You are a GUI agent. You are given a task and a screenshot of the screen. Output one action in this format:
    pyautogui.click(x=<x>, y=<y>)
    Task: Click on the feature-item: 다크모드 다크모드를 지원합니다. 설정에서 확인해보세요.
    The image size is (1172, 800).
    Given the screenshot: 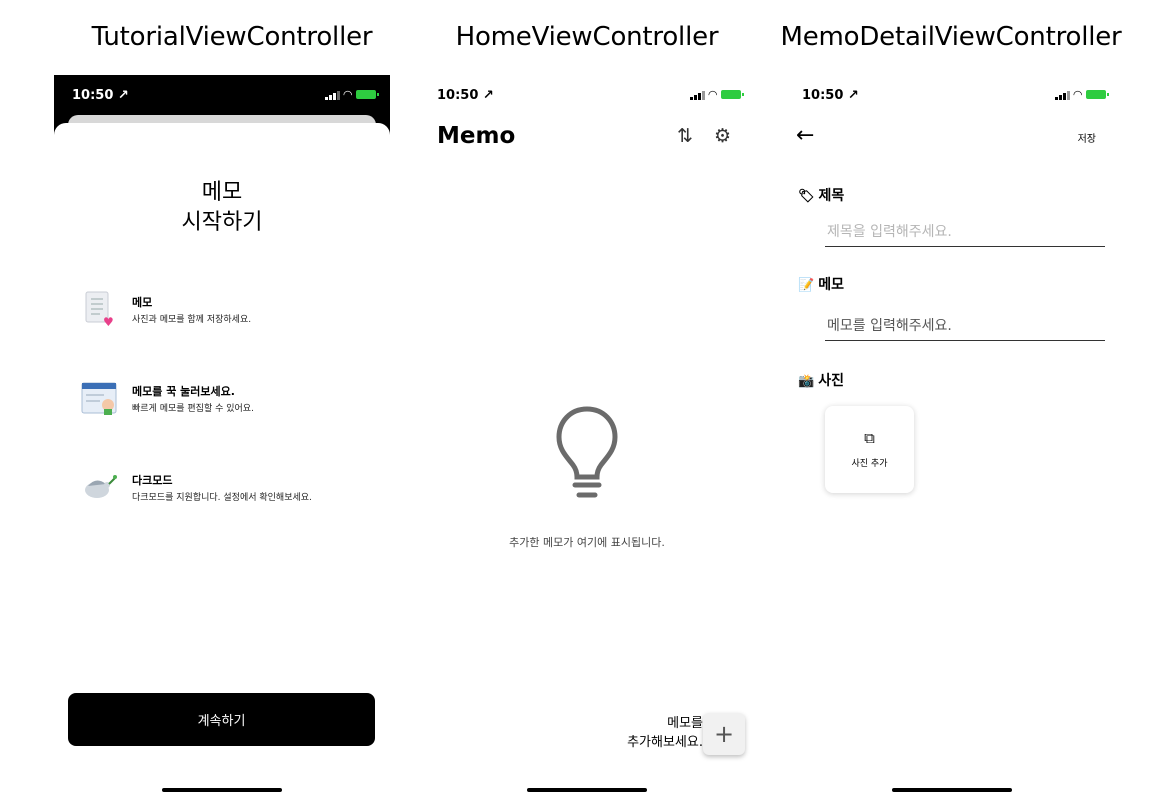 What is the action you would take?
    pyautogui.click(x=230, y=488)
    